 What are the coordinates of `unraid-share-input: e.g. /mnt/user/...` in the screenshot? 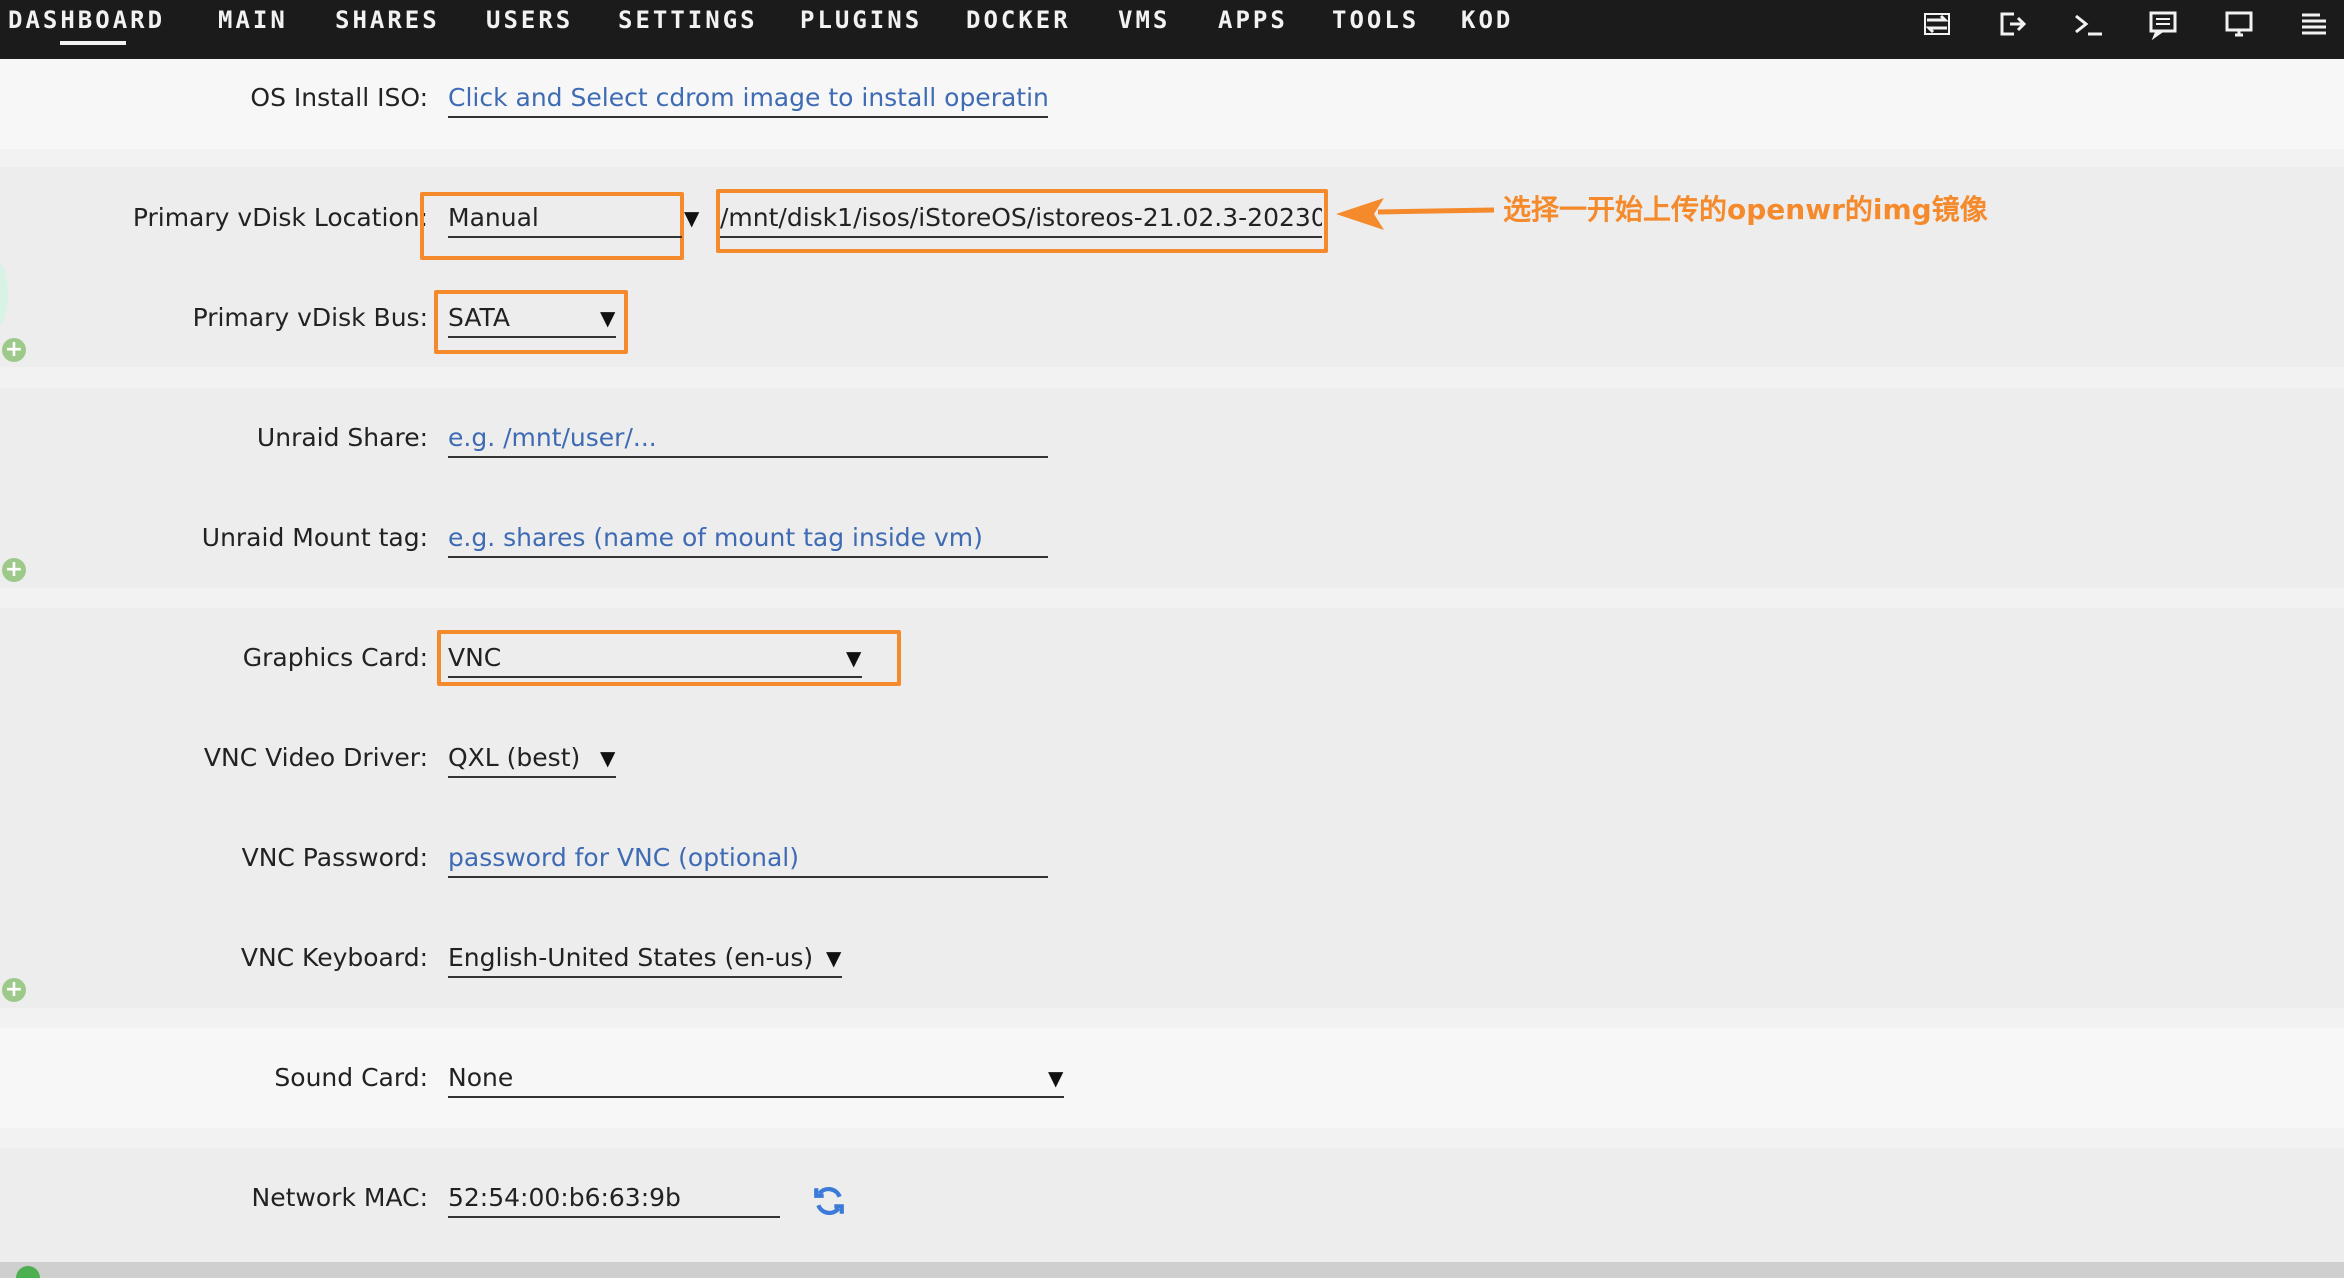 It's located at (748, 438).